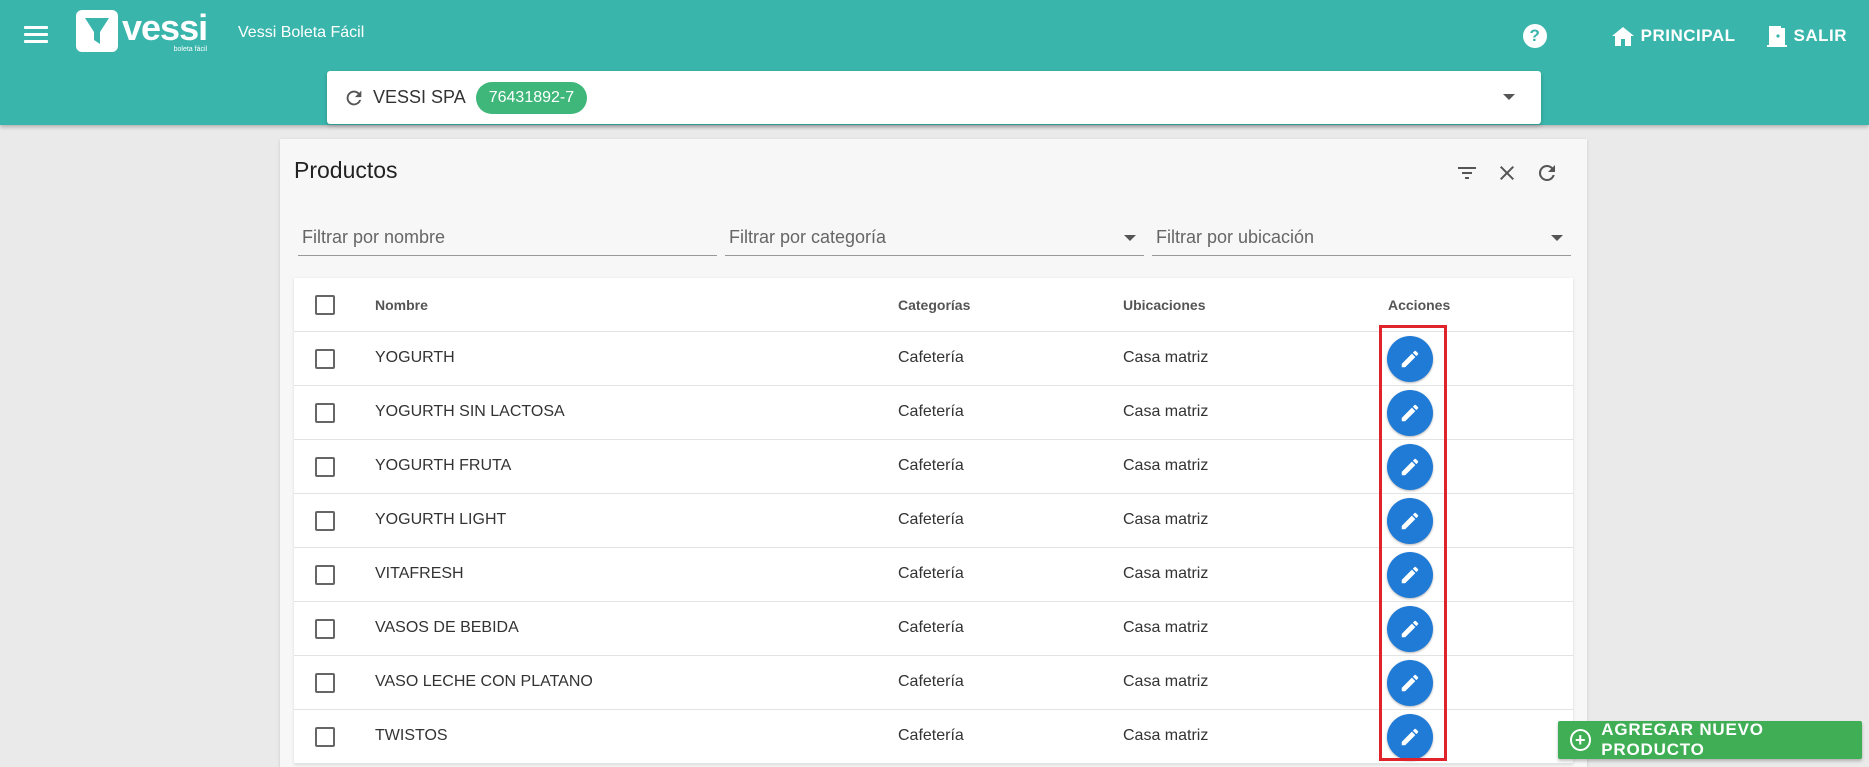 This screenshot has width=1869, height=767. I want to click on add-product-label: AGREGAR NUEVO PRODUCTO, so click(1682, 739).